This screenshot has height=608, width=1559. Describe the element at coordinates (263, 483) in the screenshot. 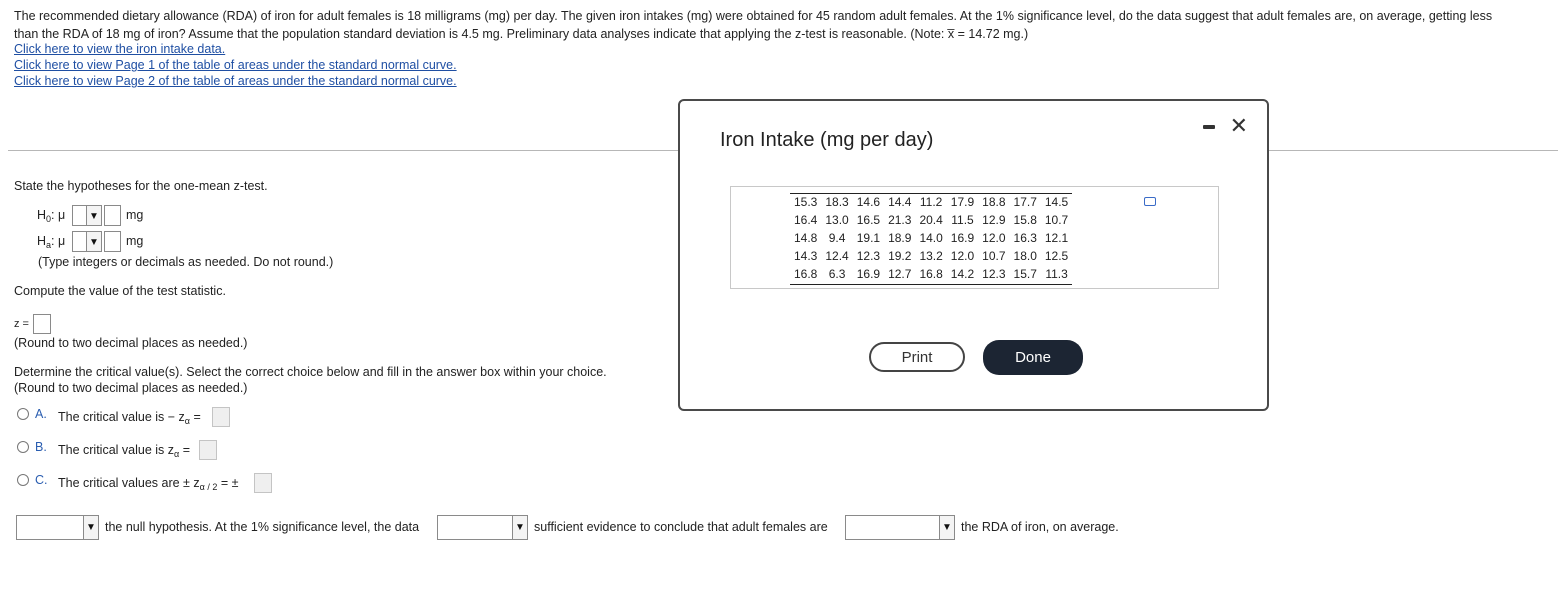

I see `choice-c-input` at that location.